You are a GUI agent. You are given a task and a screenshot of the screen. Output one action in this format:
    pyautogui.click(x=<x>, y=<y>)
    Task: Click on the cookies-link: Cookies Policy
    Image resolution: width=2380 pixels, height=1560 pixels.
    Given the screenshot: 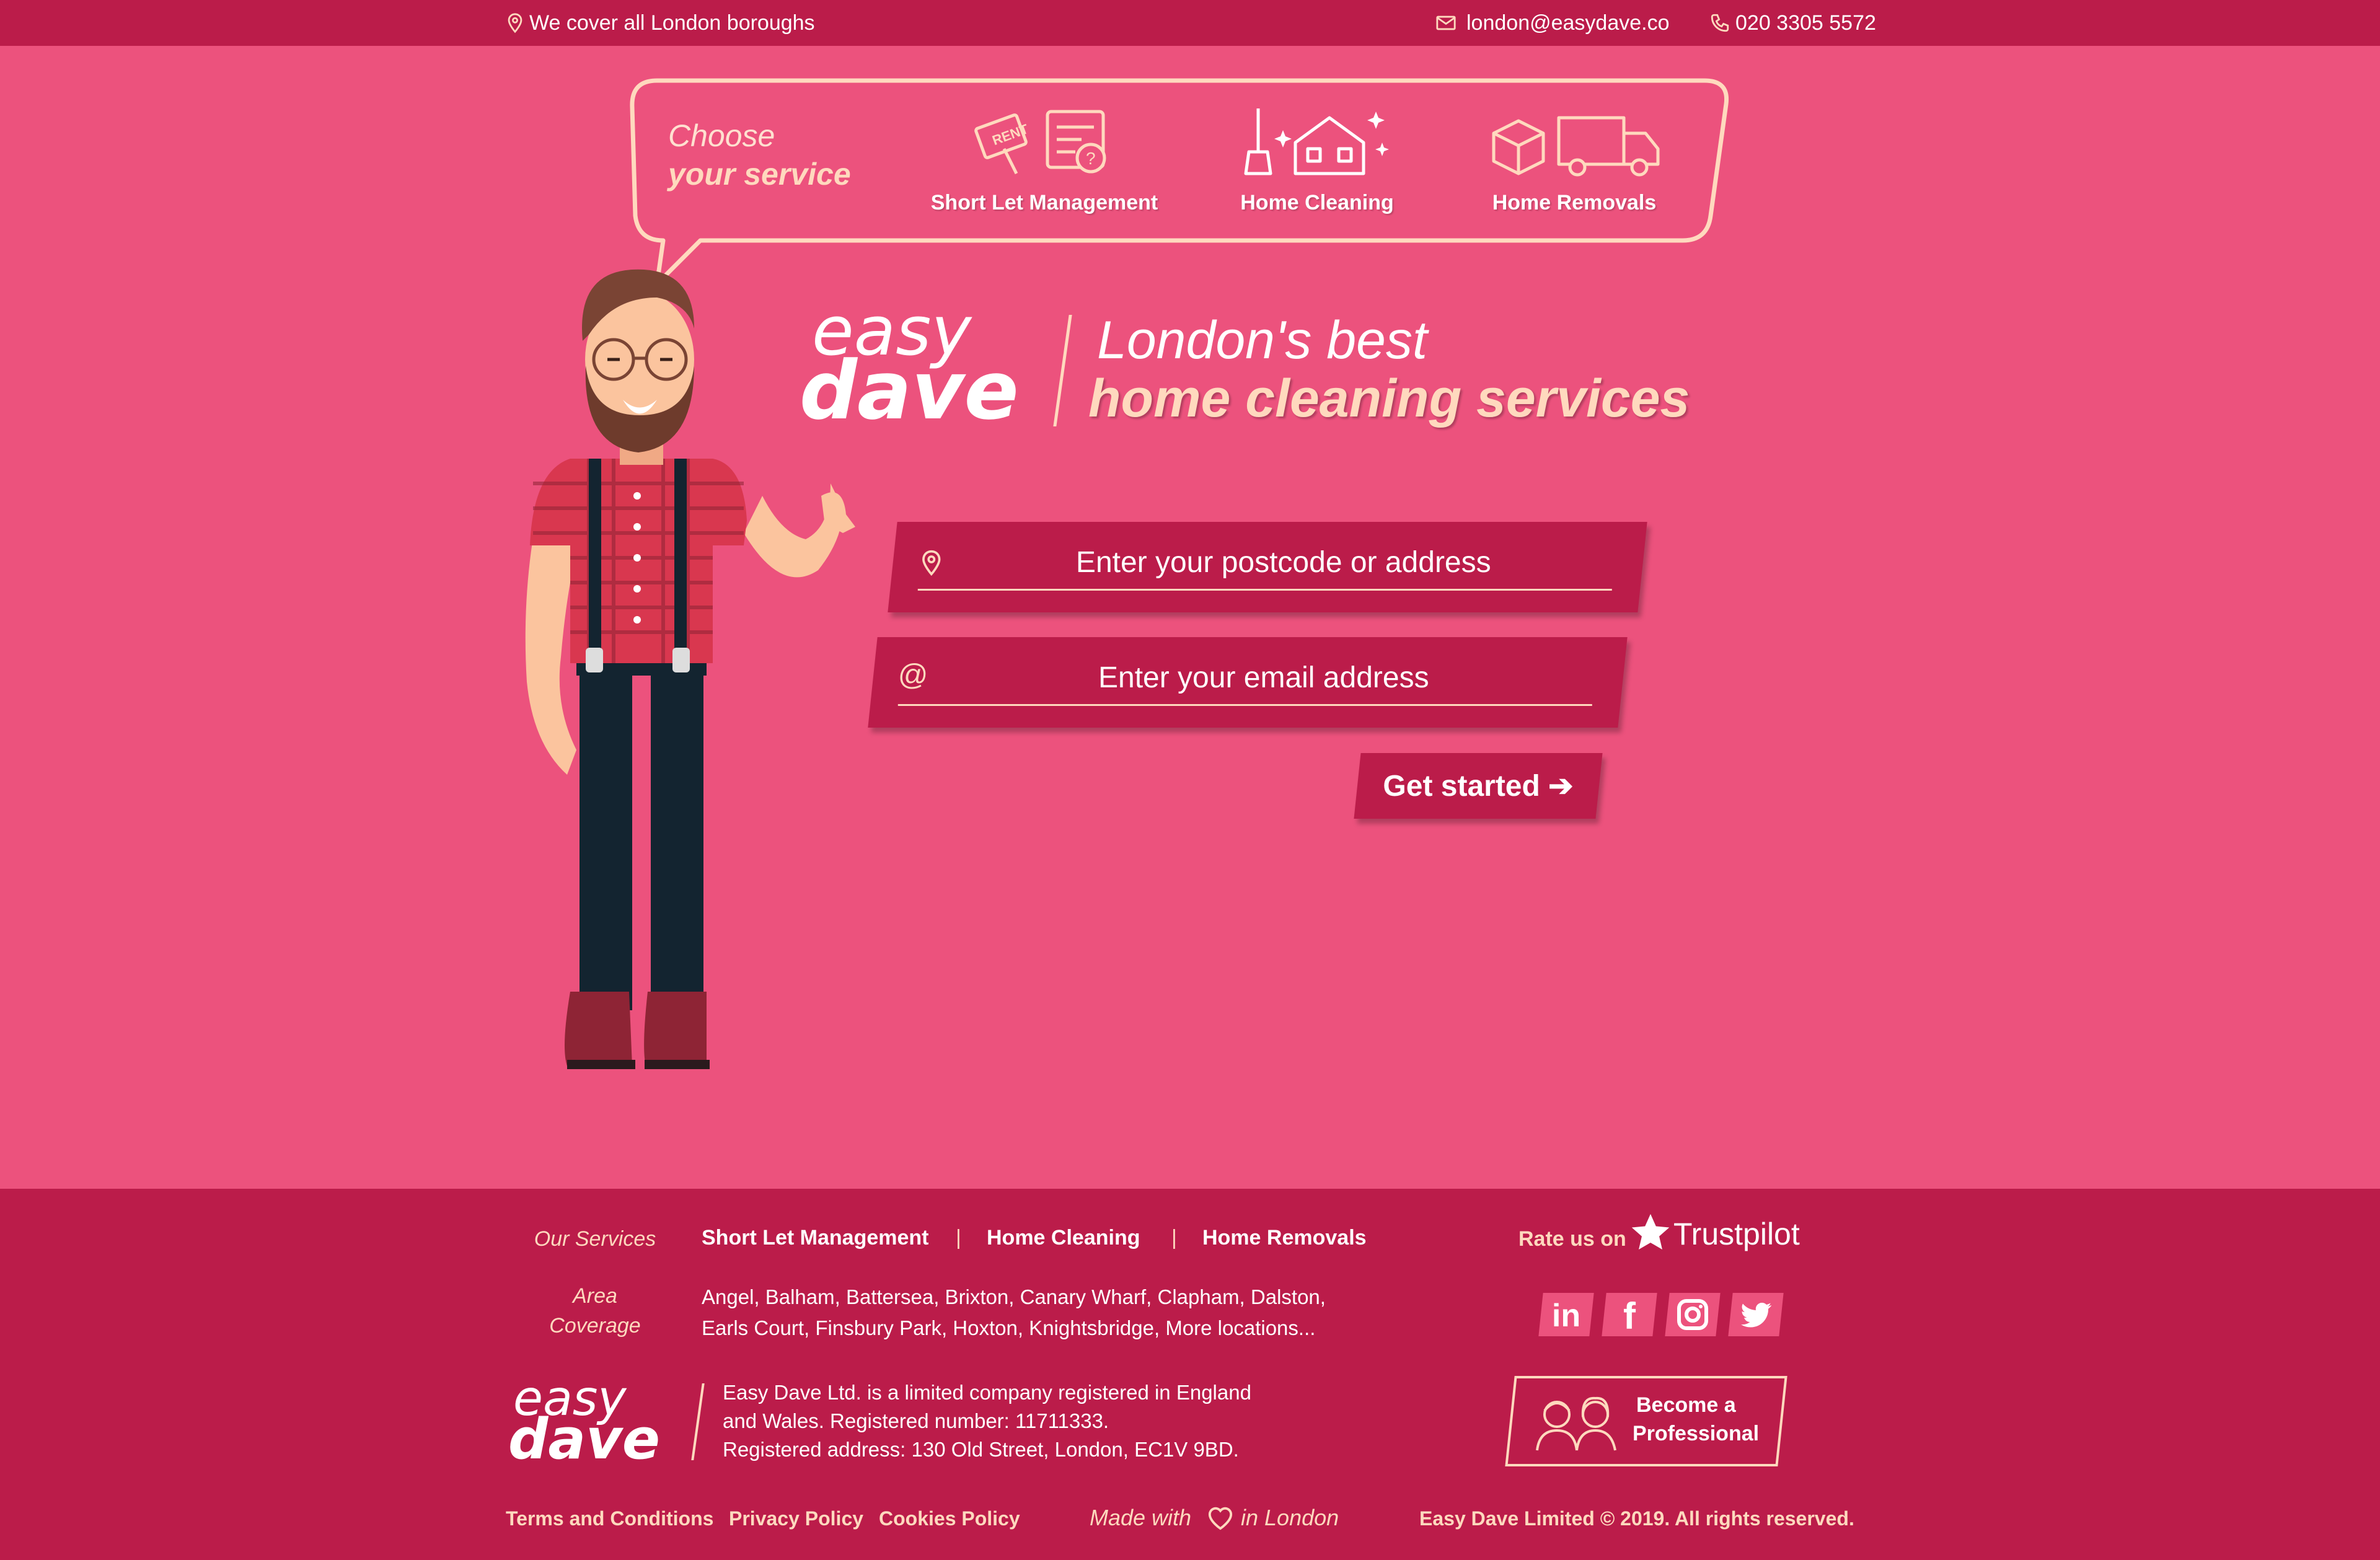 What is the action you would take?
    pyautogui.click(x=949, y=1518)
    